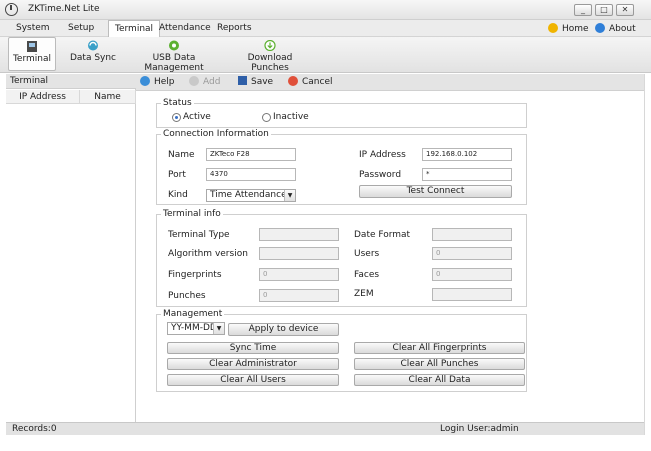  I want to click on sync-time-button: Sync Time, so click(253, 348).